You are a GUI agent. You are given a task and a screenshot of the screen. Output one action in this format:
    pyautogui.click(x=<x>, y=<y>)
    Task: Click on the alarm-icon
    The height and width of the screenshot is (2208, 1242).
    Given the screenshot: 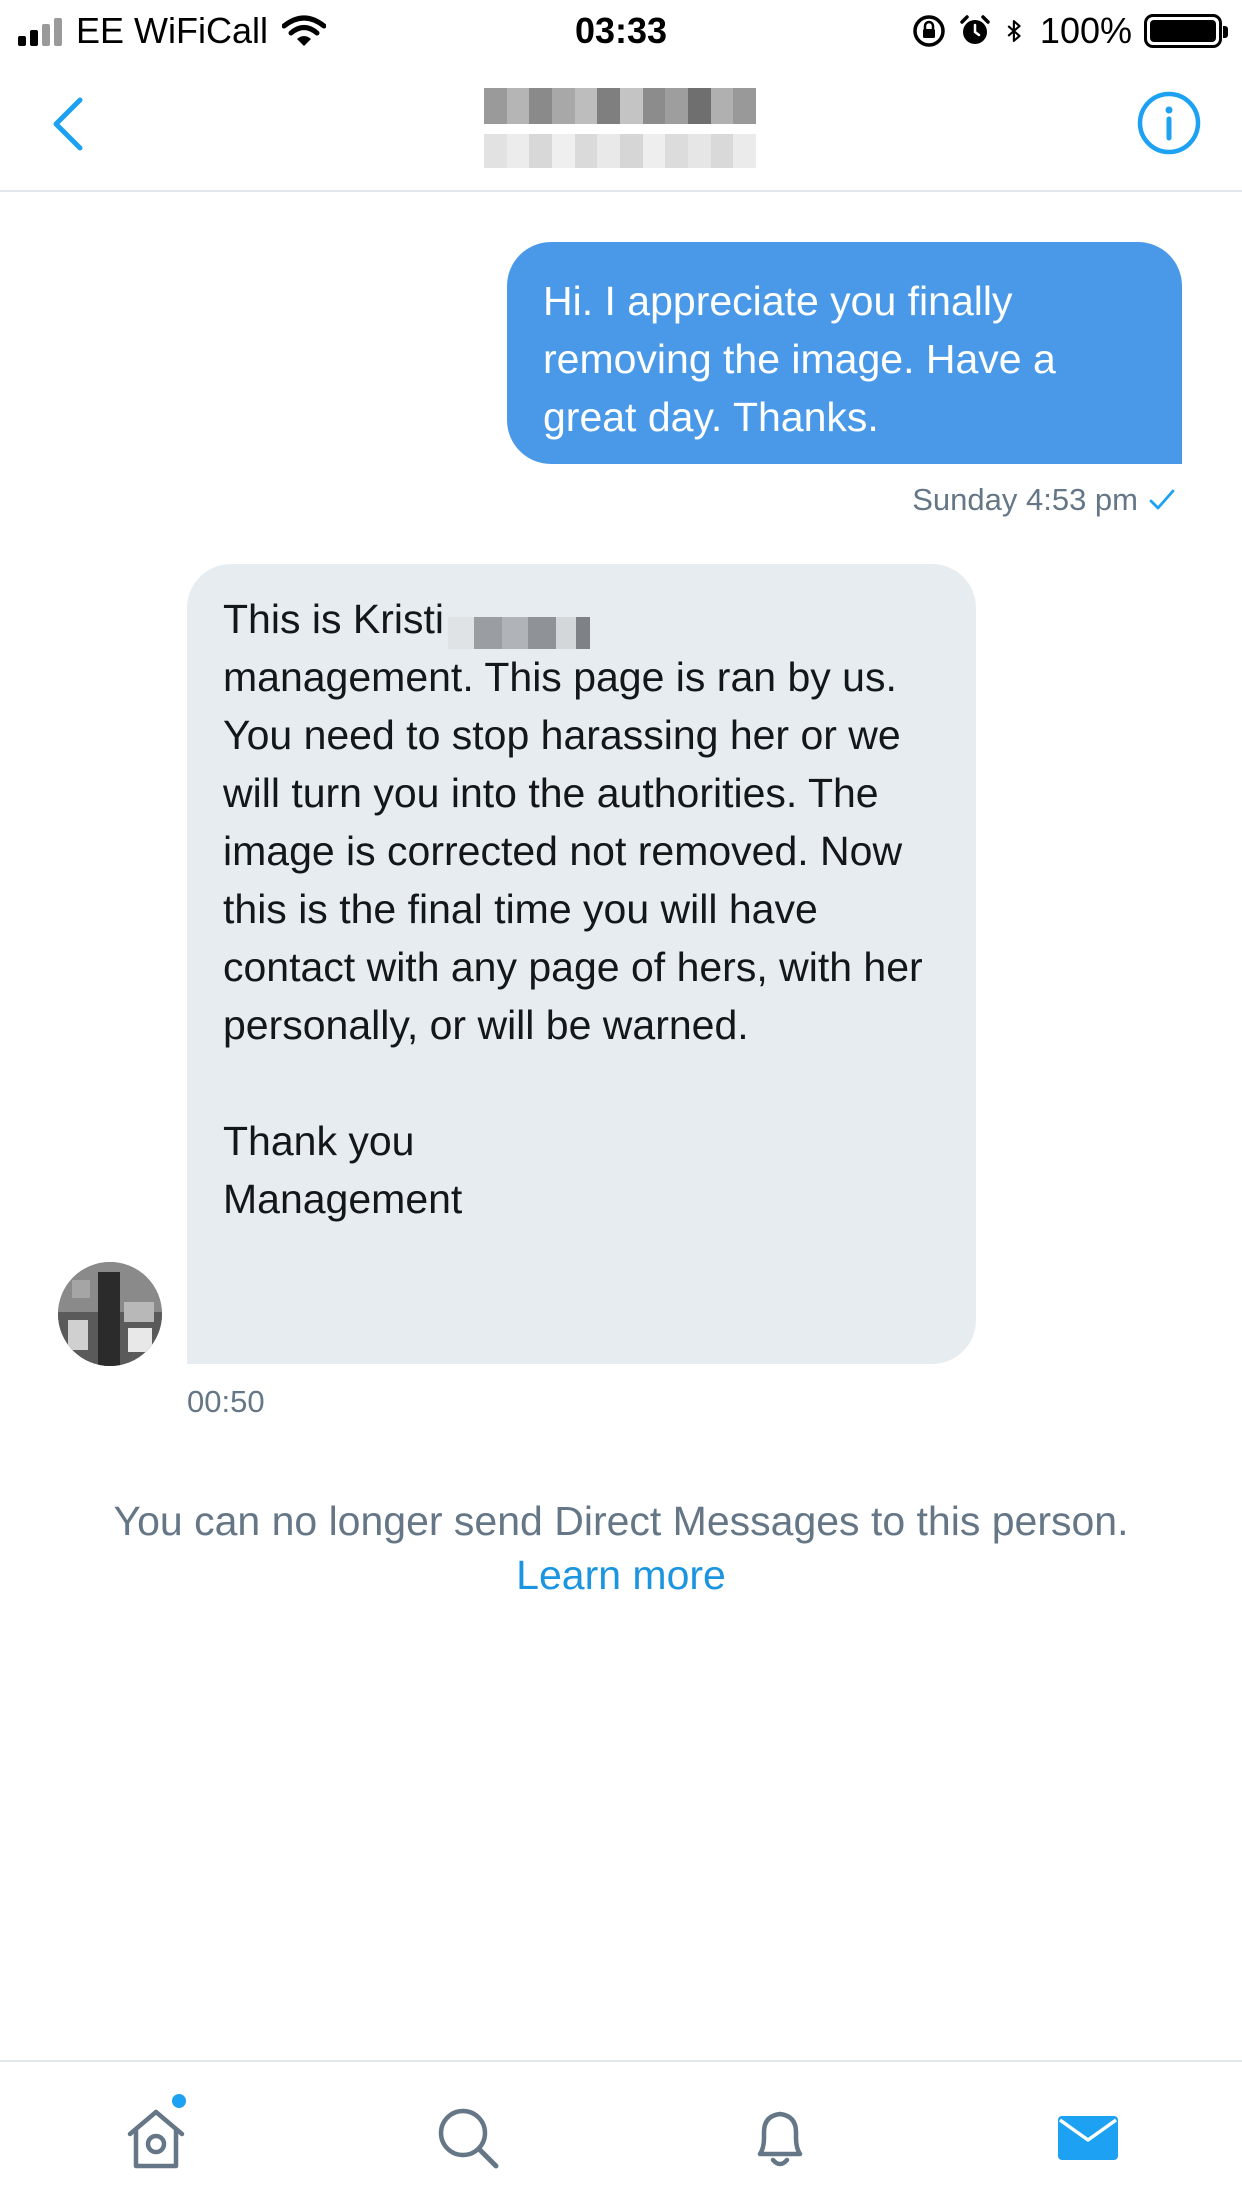 What is the action you would take?
    pyautogui.click(x=975, y=29)
    